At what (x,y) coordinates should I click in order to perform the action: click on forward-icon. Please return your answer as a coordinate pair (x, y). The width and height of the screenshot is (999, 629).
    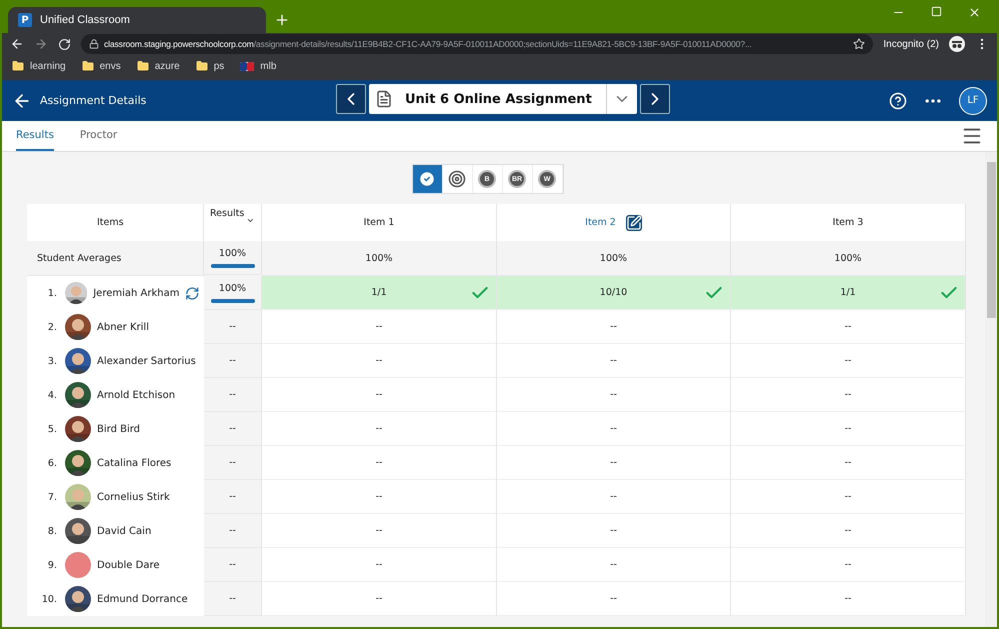
    Looking at the image, I should click on (41, 44).